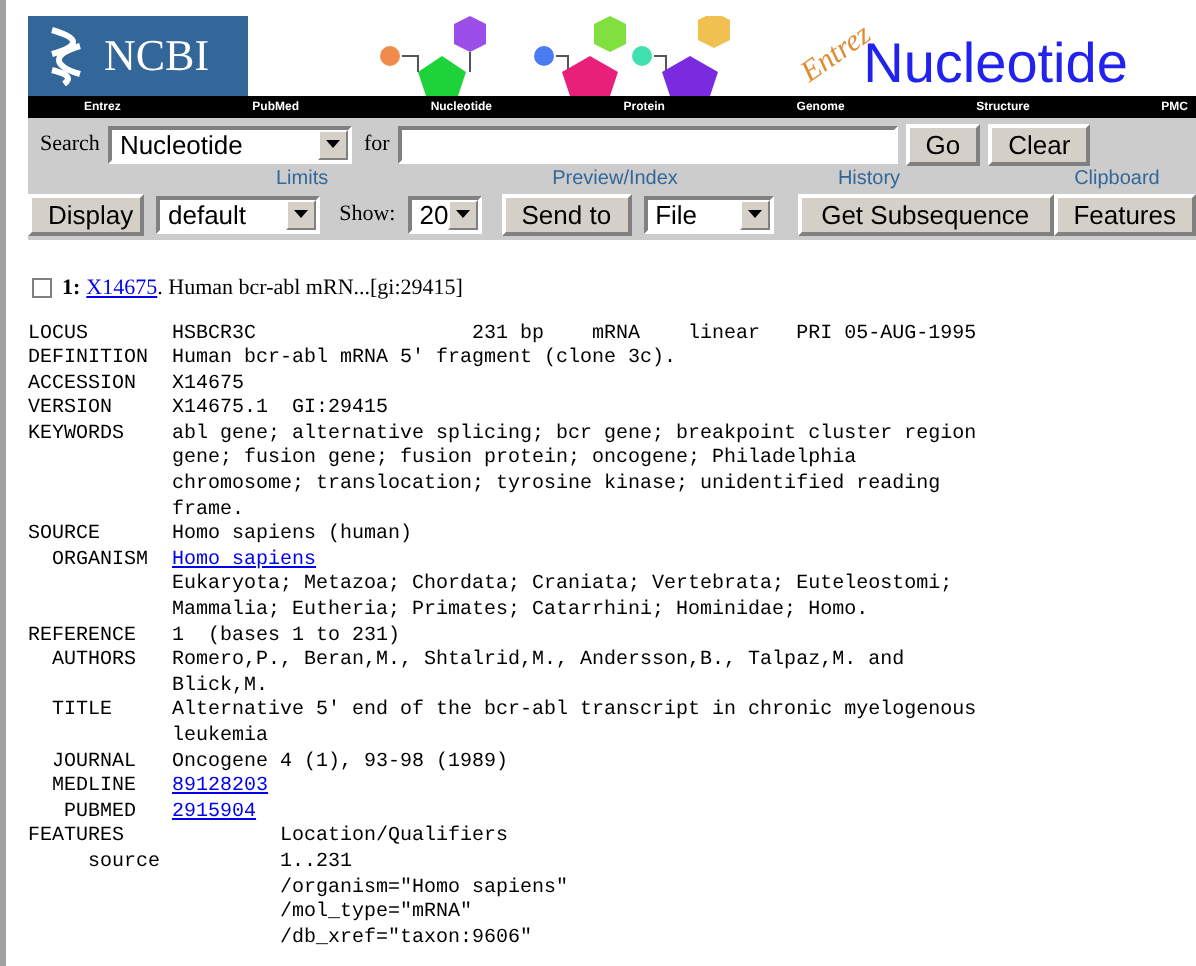 Image resolution: width=1196 pixels, height=966 pixels. What do you see at coordinates (405, 940) in the screenshot?
I see `record-line: /db_xref="taxon:9606"` at bounding box center [405, 940].